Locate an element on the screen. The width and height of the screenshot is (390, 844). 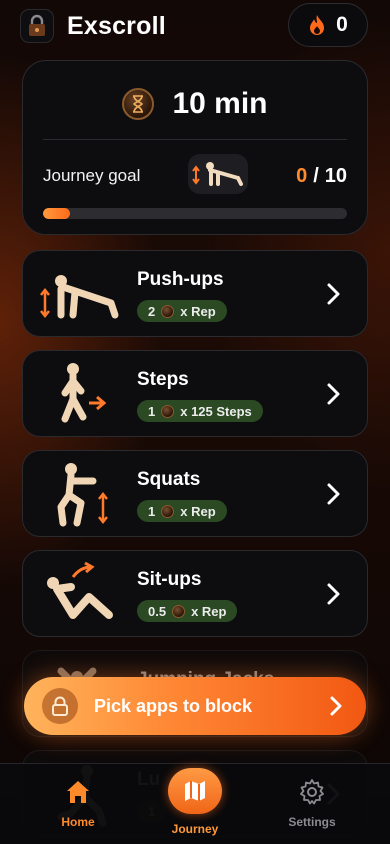
exercise-rate-badge: 1 x 125 Steps is located at coordinates (200, 411).